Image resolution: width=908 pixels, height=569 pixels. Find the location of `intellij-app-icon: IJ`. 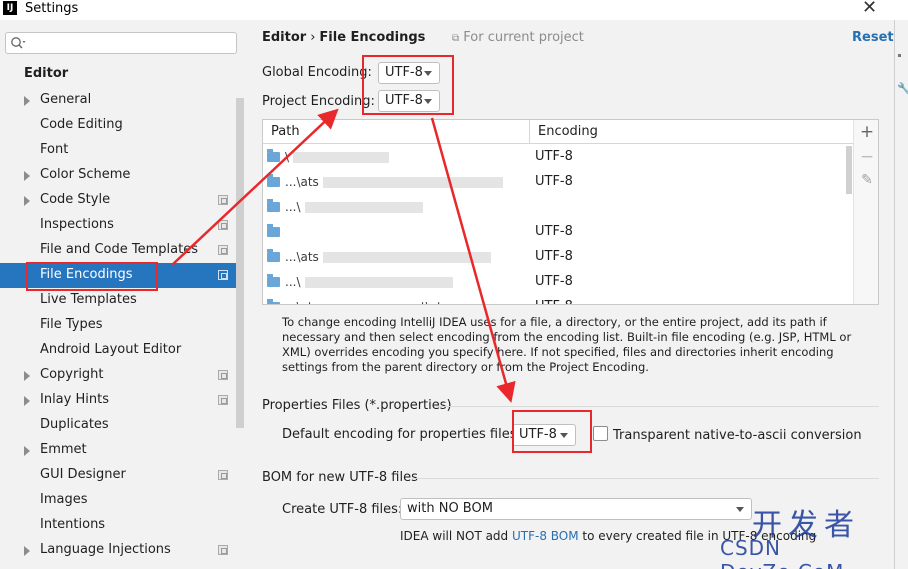

intellij-app-icon: IJ is located at coordinates (10, 8).